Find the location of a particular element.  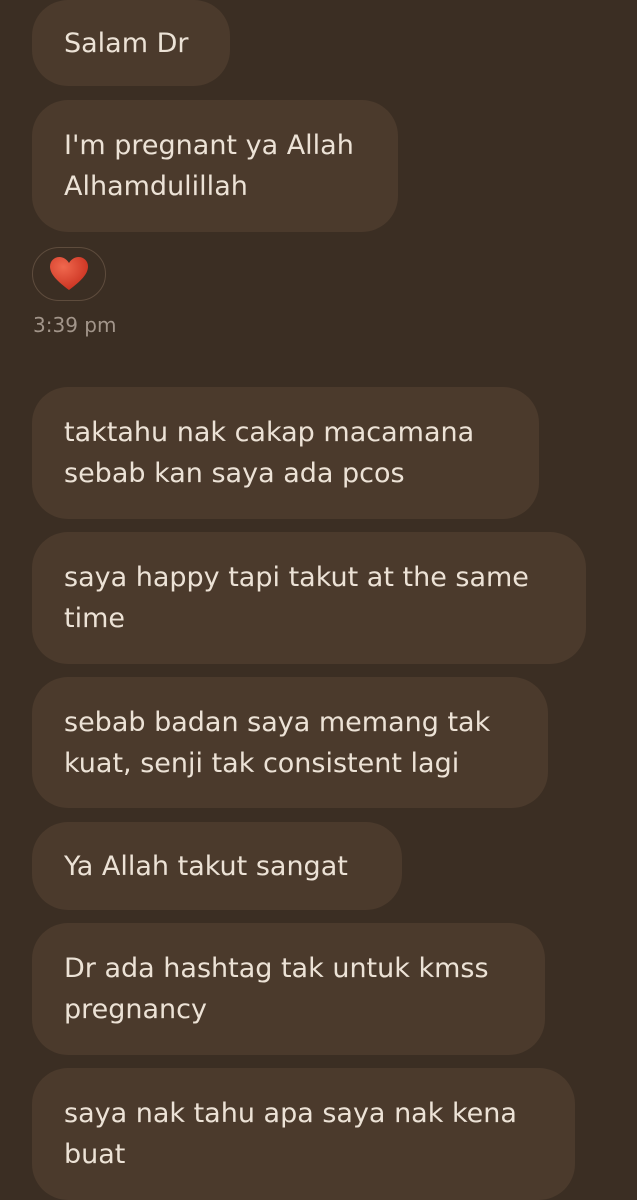

message-text: Salam Dr is located at coordinates (126, 43).